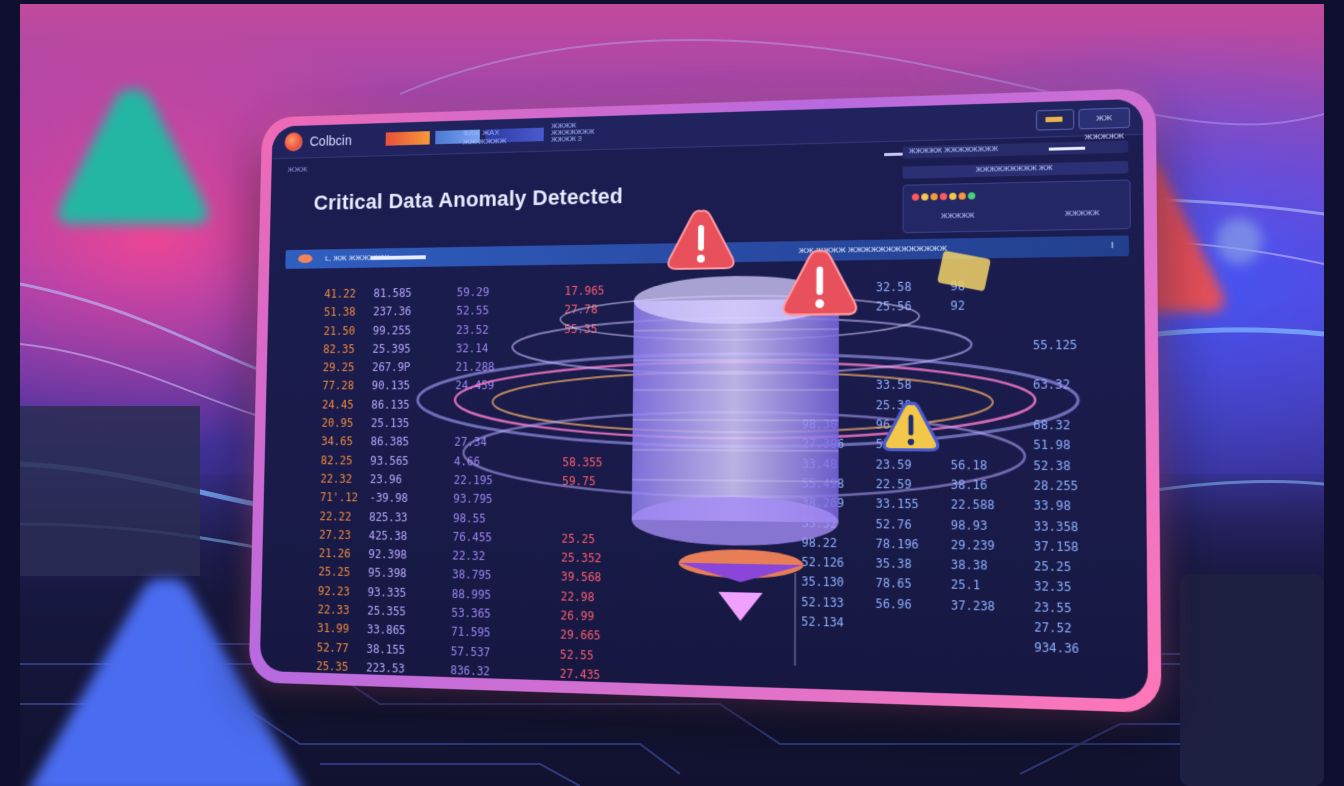 This screenshot has height=786, width=1344. I want to click on breadcrumb: ЖЖЖ, so click(298, 169).